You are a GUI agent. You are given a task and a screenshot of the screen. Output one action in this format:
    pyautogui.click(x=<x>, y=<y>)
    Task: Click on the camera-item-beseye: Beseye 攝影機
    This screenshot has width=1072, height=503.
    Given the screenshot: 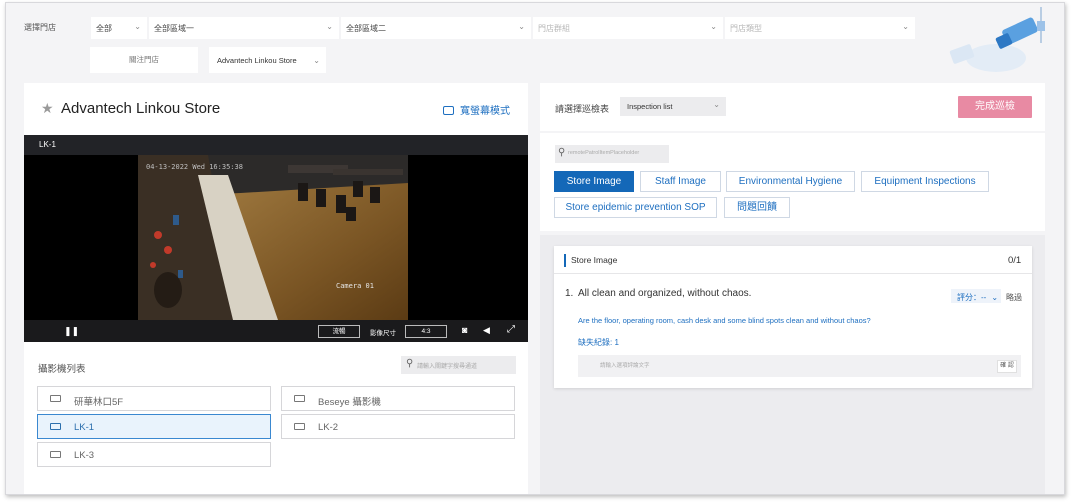 What is the action you would take?
    pyautogui.click(x=398, y=398)
    